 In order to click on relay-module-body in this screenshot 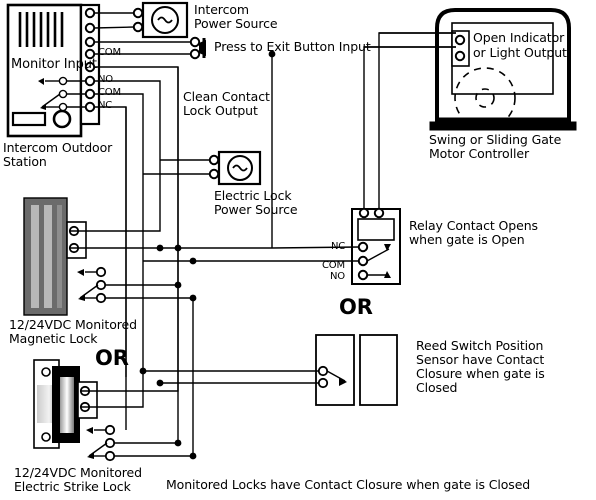, I will do `click(376, 232)`.